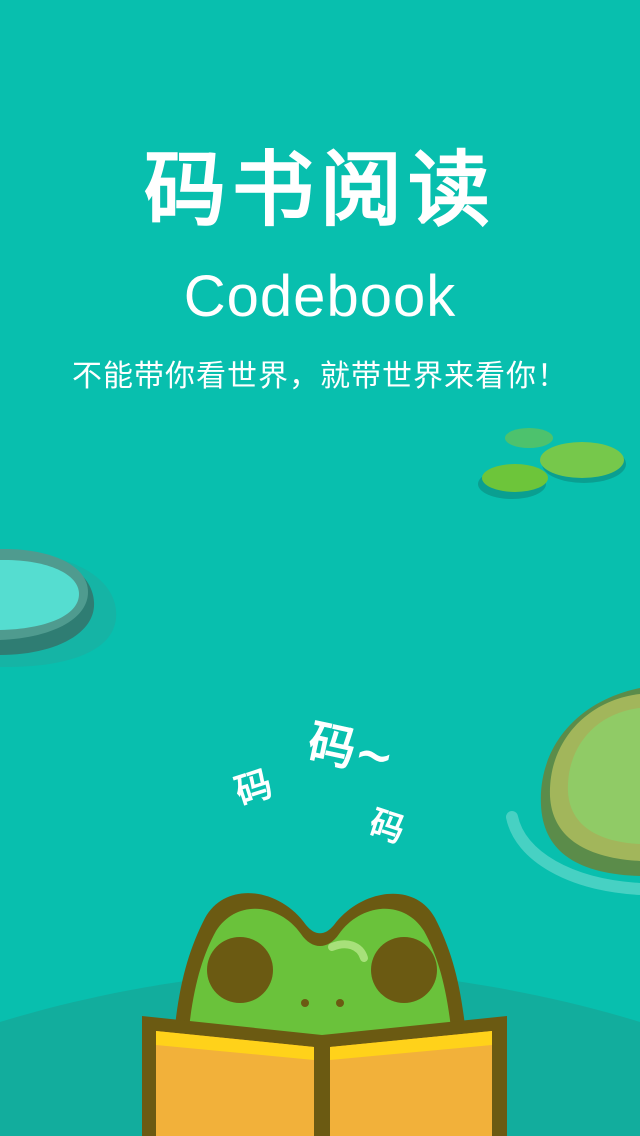 This screenshot has height=1136, width=640. What do you see at coordinates (324, 1014) in the screenshot?
I see `frog-reading-book-icon` at bounding box center [324, 1014].